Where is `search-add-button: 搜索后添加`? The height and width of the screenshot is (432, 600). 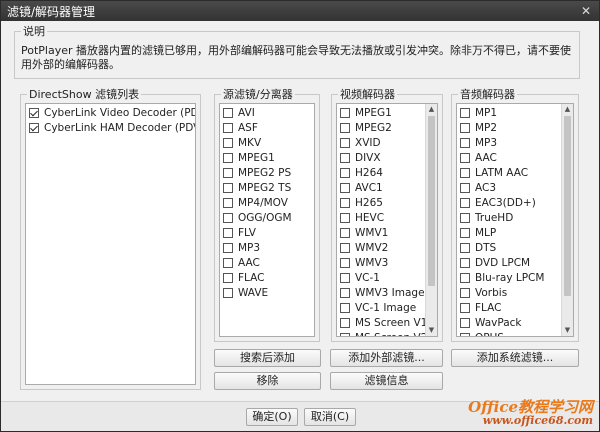
search-add-button: 搜索后添加 is located at coordinates (267, 358).